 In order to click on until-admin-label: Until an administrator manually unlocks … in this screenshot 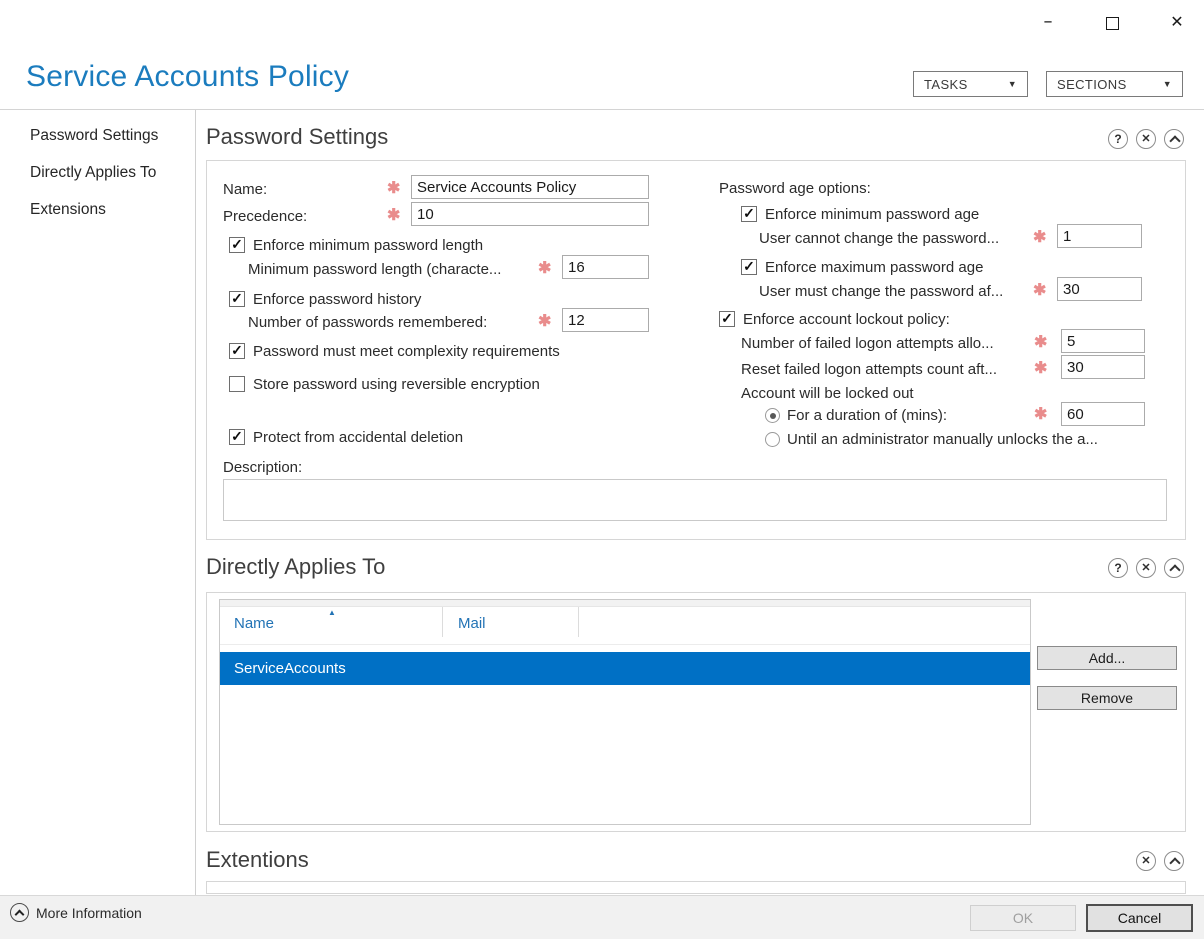, I will do `click(942, 439)`.